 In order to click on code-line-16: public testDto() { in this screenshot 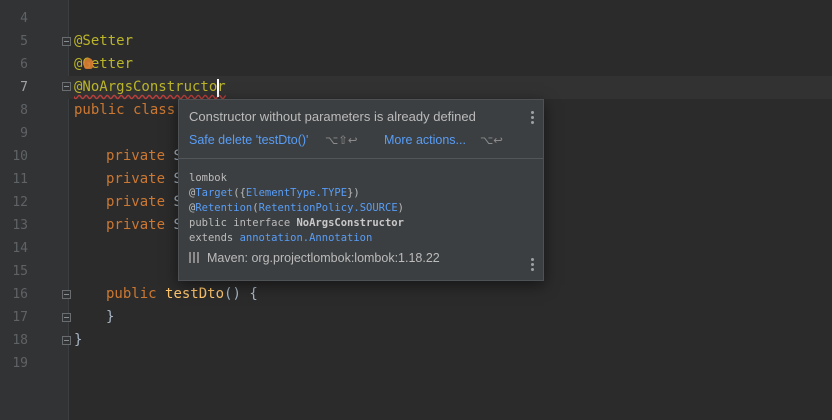, I will do `click(182, 294)`.